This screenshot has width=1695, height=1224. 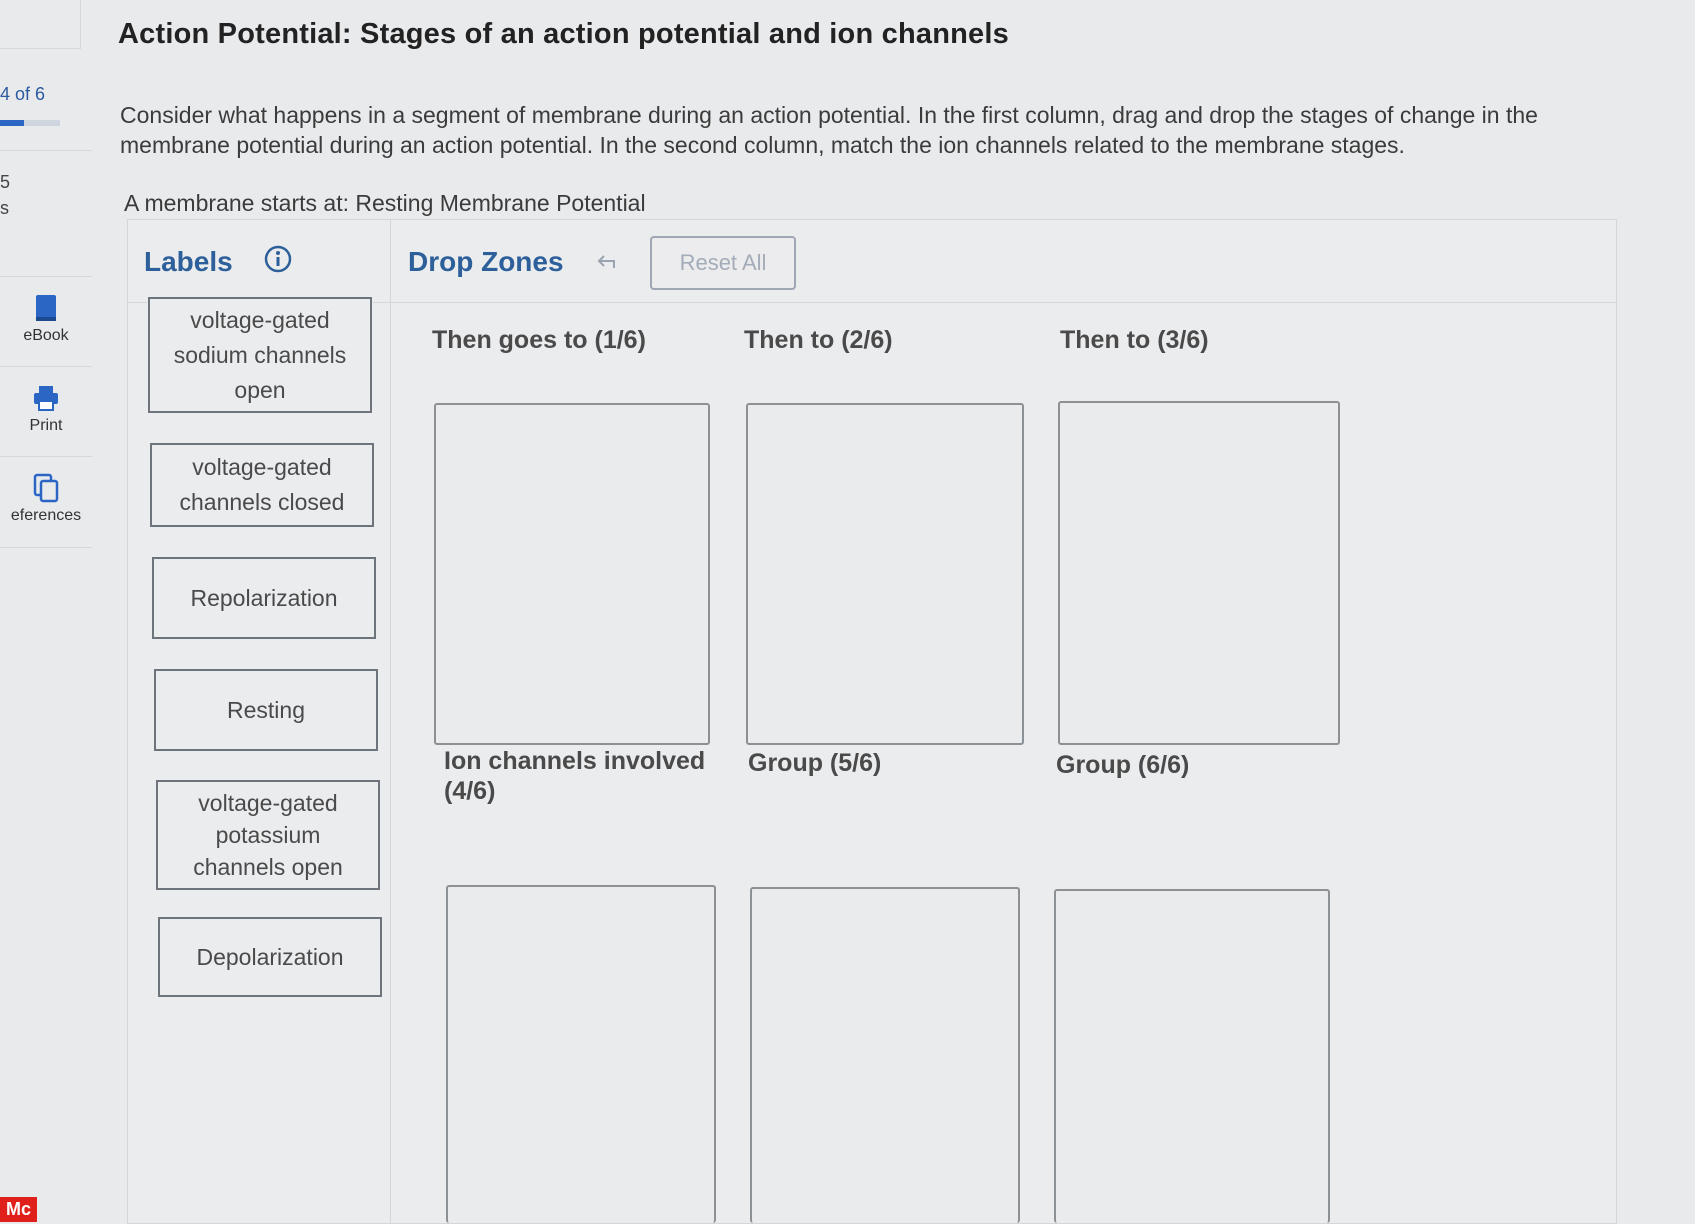 I want to click on drop-zone-title: Group (6/6), so click(x=1123, y=765).